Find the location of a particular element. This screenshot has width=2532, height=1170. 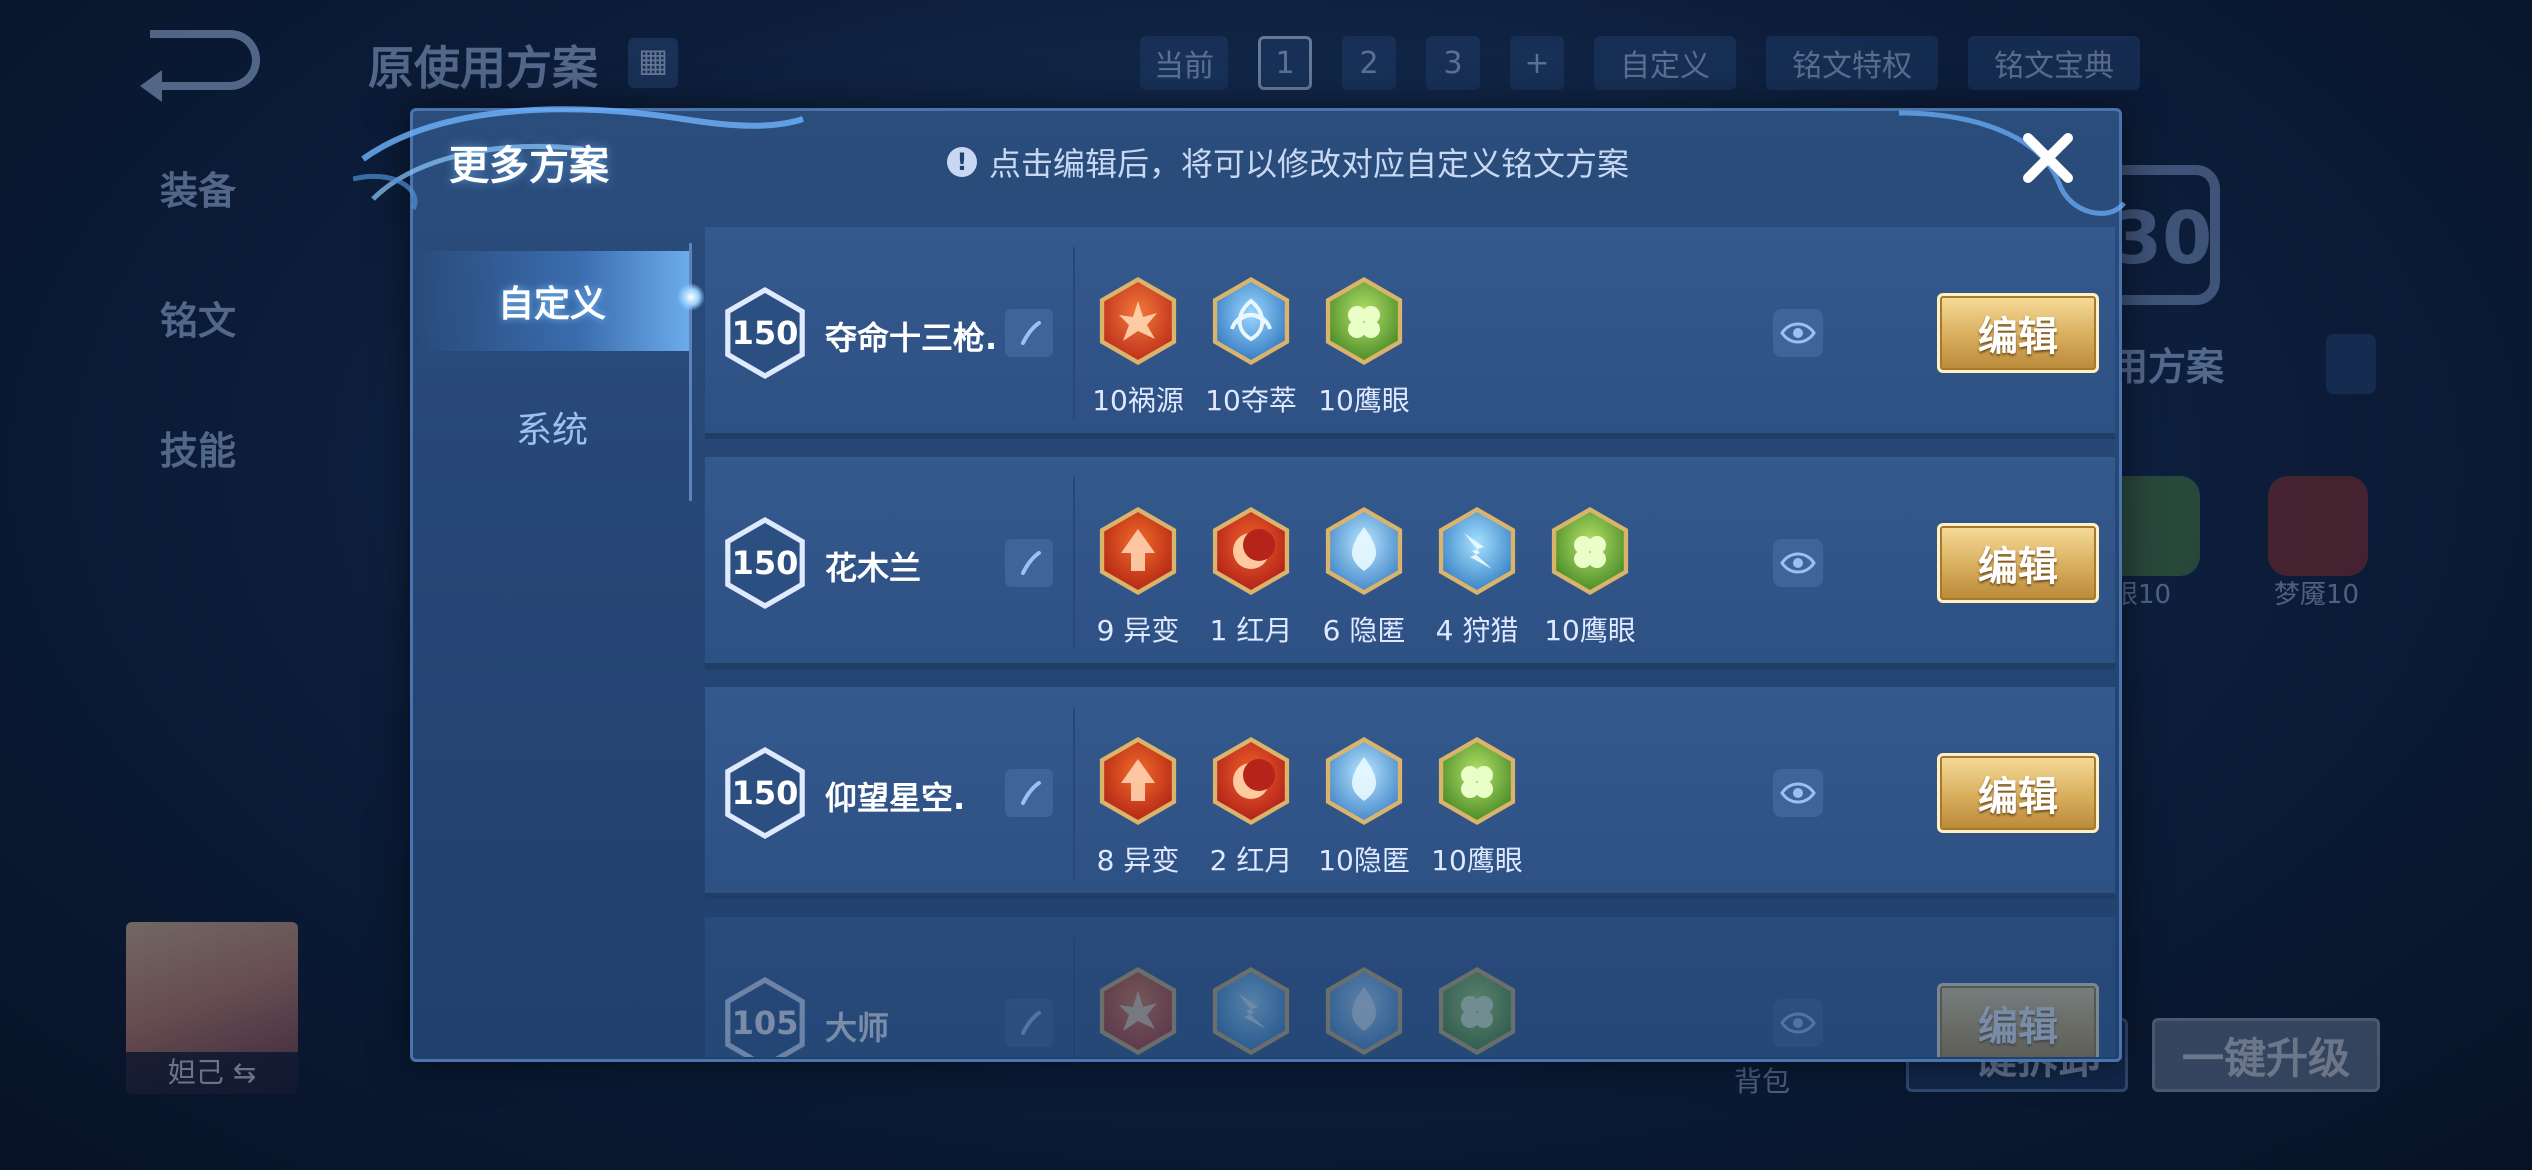

plan-row: 150 夺命十三枪. 10祸源 10夺萃 10鹰眼 编辑 is located at coordinates (1410, 333).